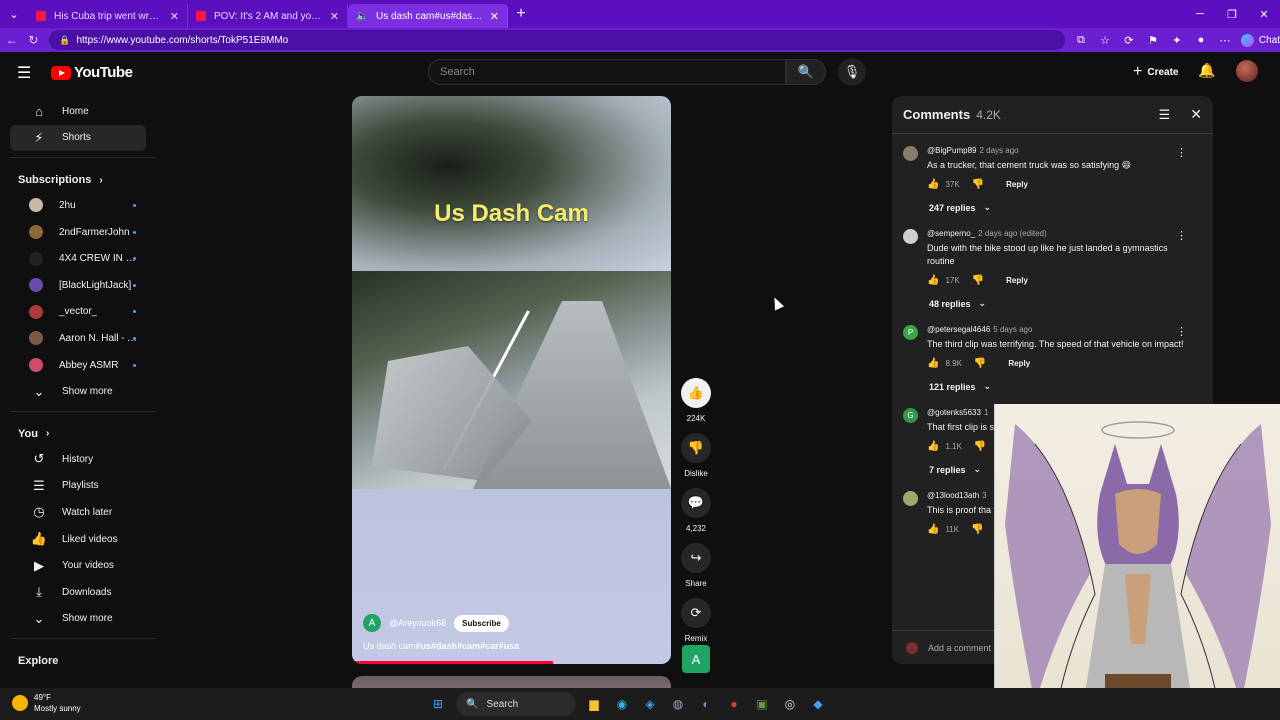  I want to click on collections-icon: ✦, so click(1177, 40).